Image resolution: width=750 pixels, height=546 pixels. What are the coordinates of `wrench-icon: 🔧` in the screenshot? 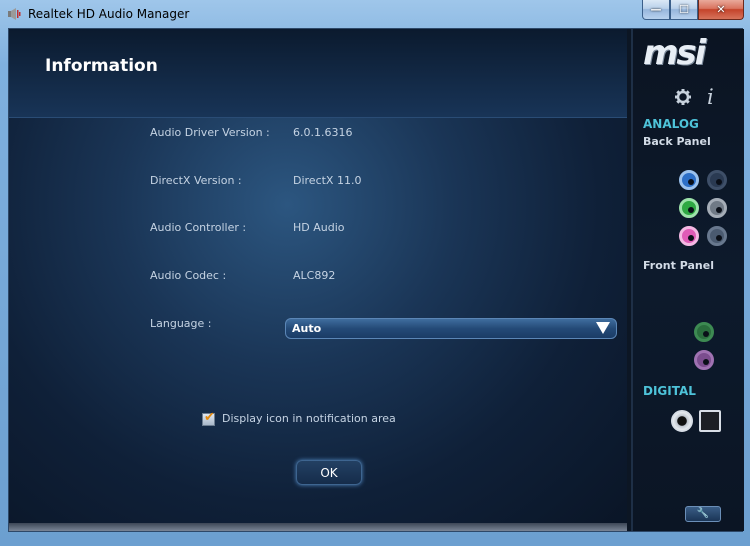 It's located at (703, 513).